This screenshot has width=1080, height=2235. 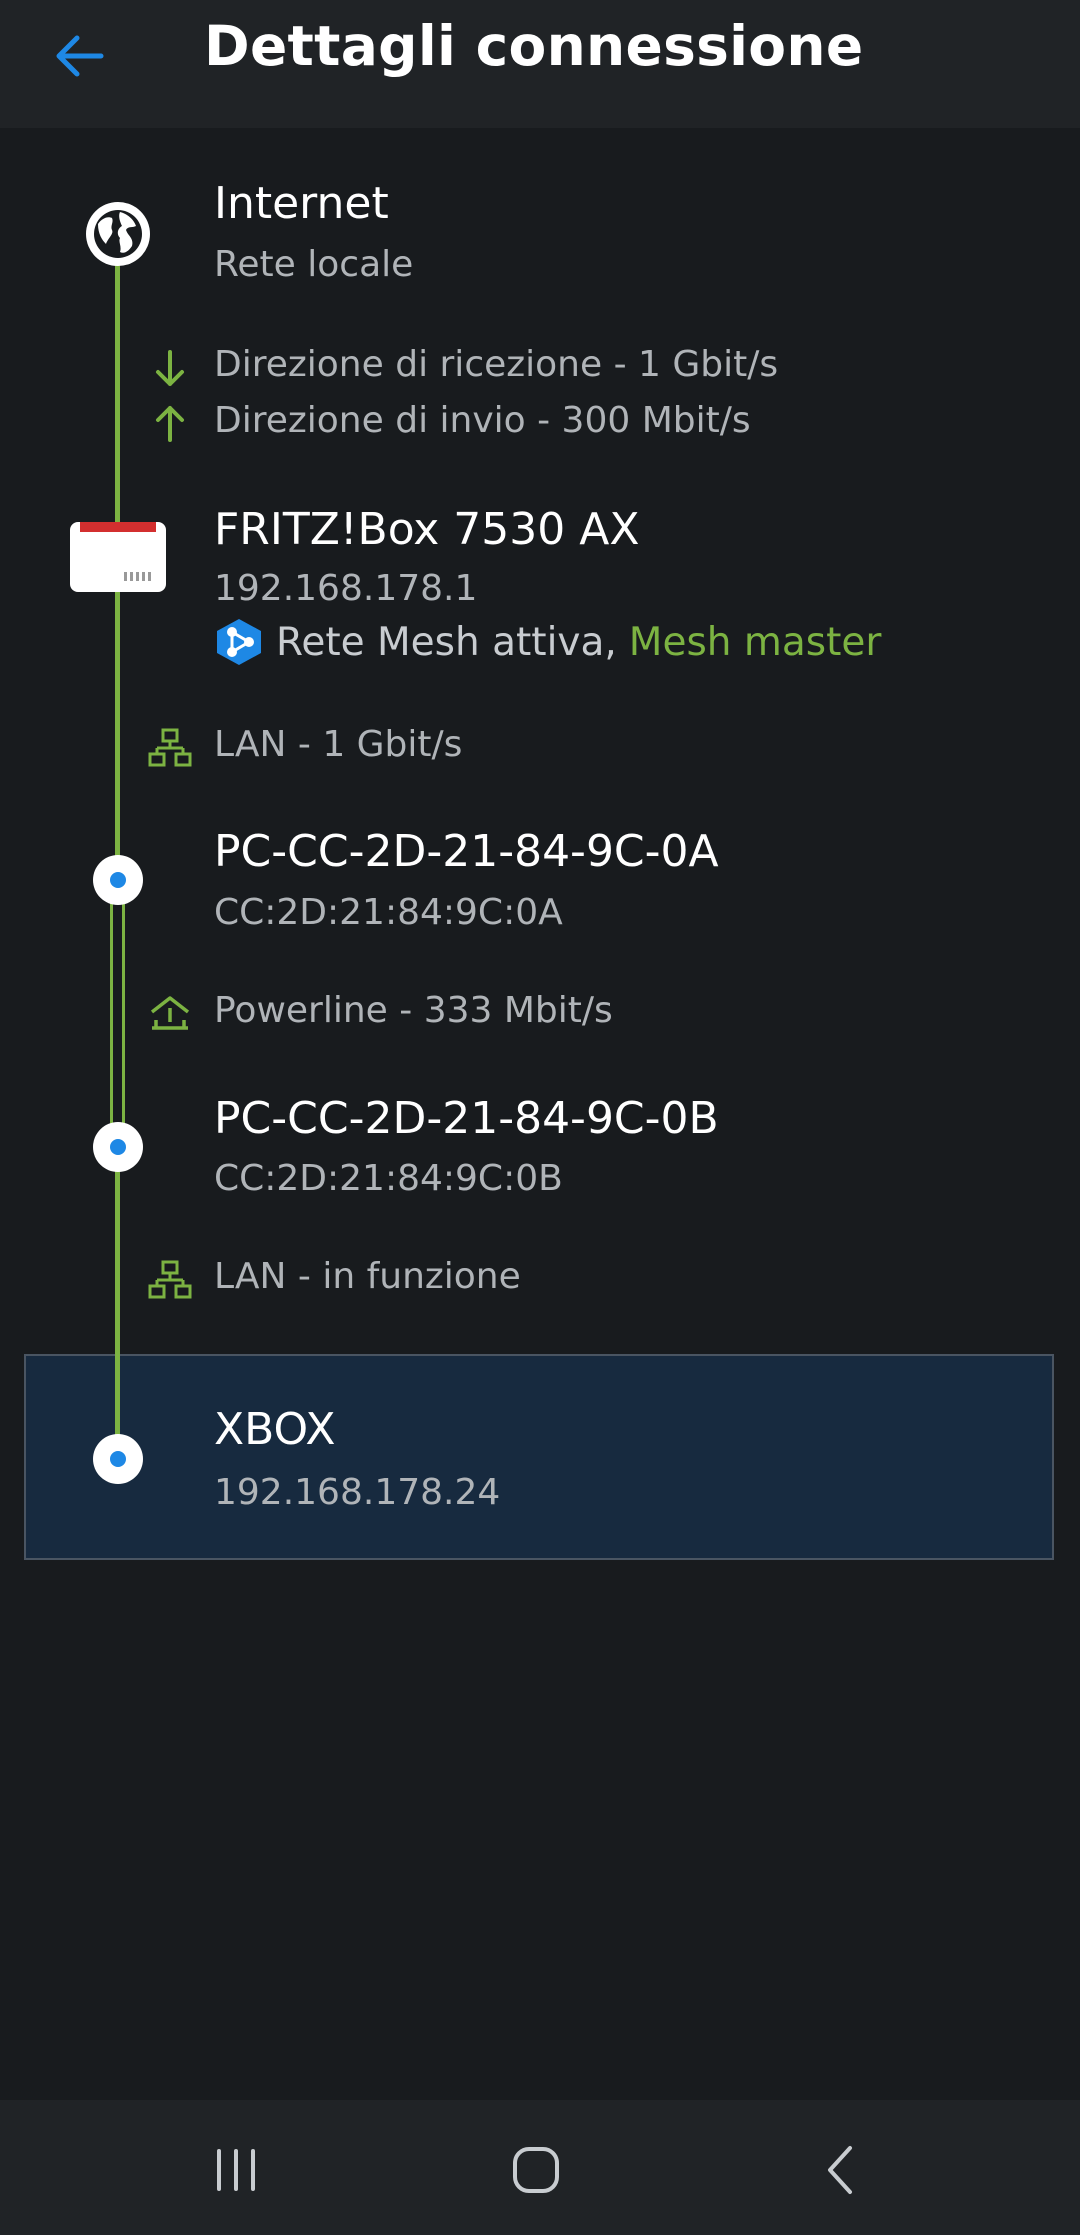 I want to click on internet-name: Internet, so click(x=301, y=203).